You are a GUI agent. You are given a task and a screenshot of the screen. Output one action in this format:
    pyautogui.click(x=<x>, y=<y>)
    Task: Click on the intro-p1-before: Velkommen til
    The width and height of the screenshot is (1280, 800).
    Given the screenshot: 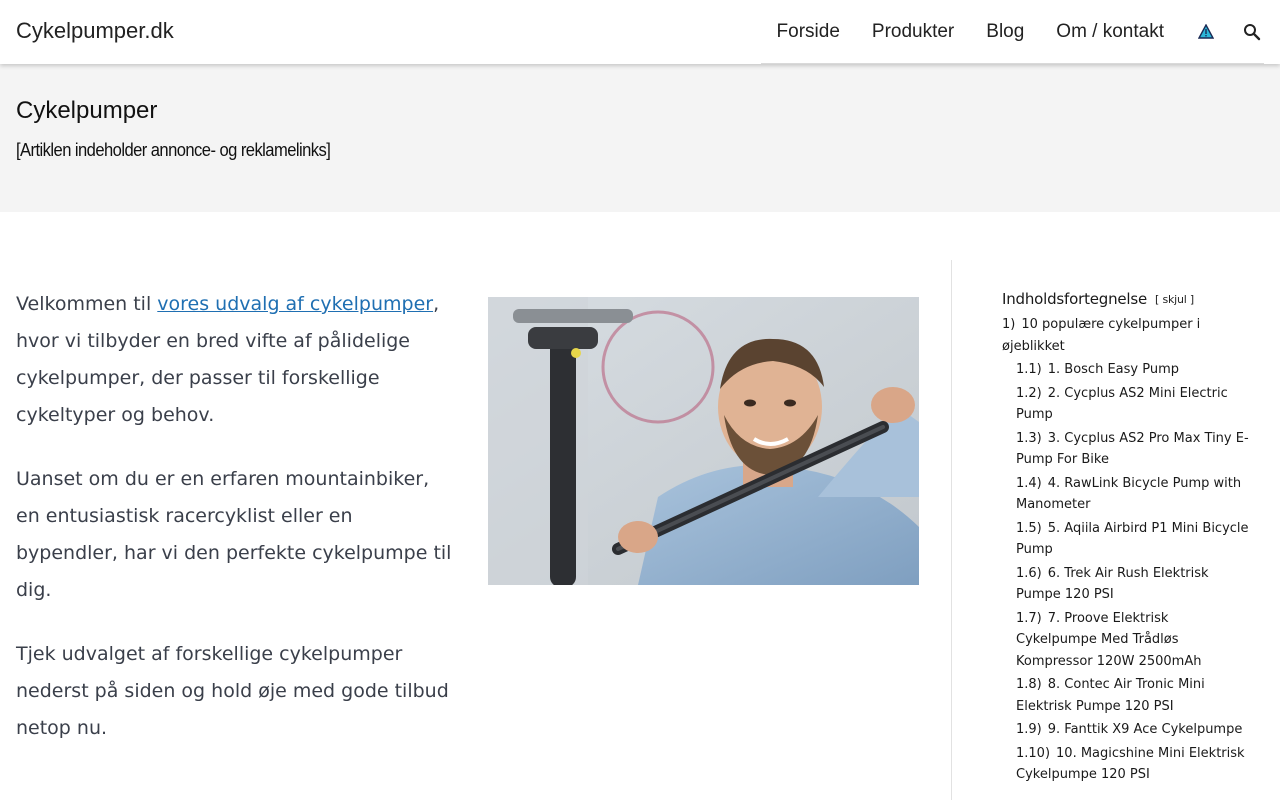 What is the action you would take?
    pyautogui.click(x=87, y=304)
    